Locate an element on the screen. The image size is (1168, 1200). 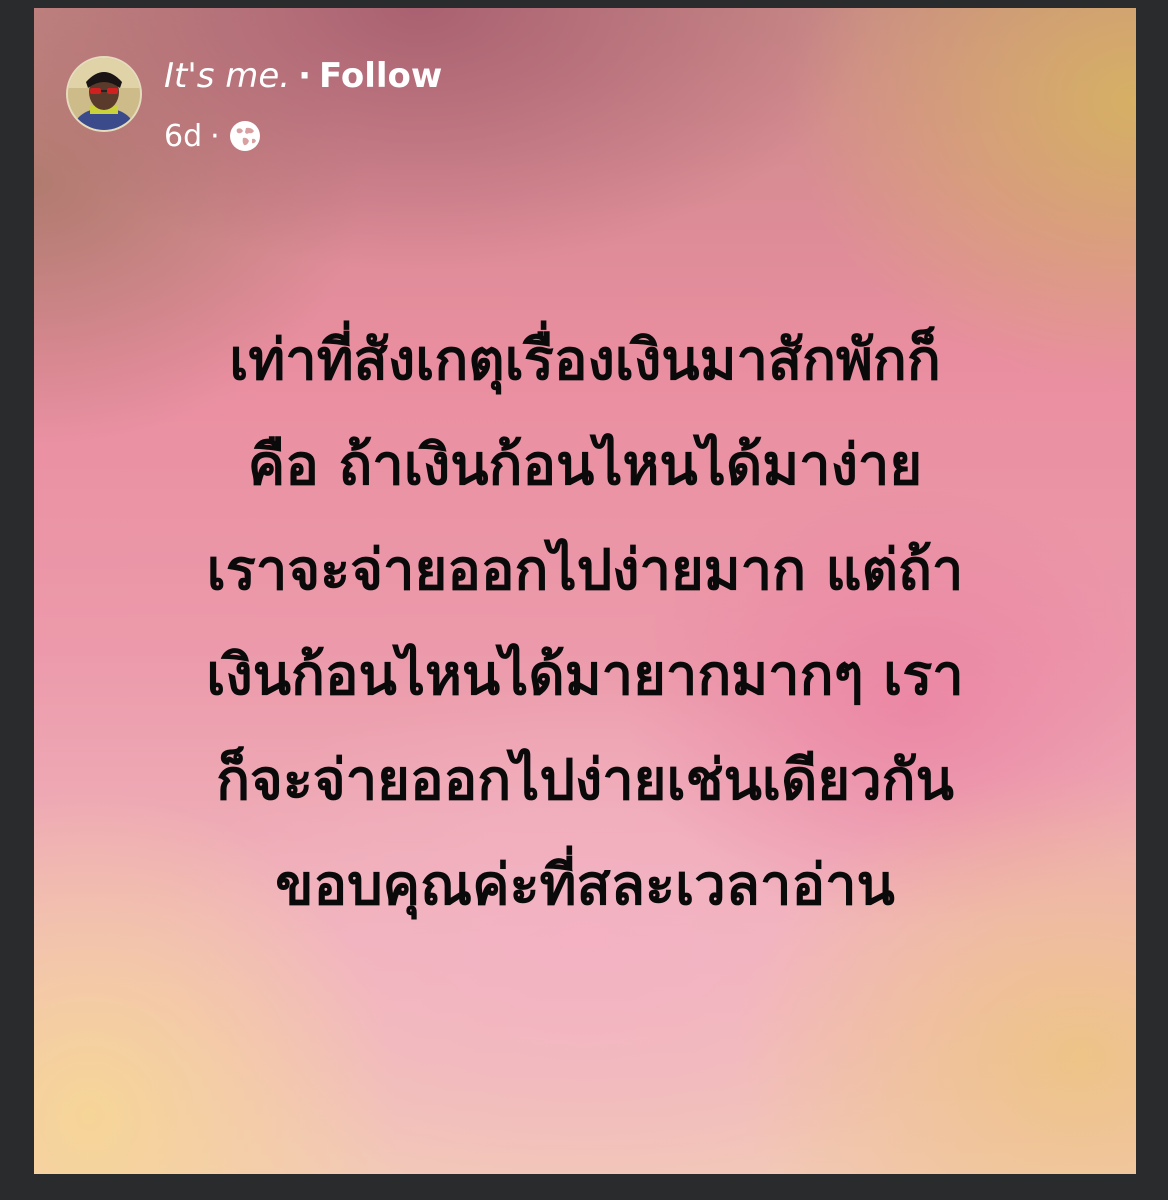
follow-button: Follow is located at coordinates (380, 76).